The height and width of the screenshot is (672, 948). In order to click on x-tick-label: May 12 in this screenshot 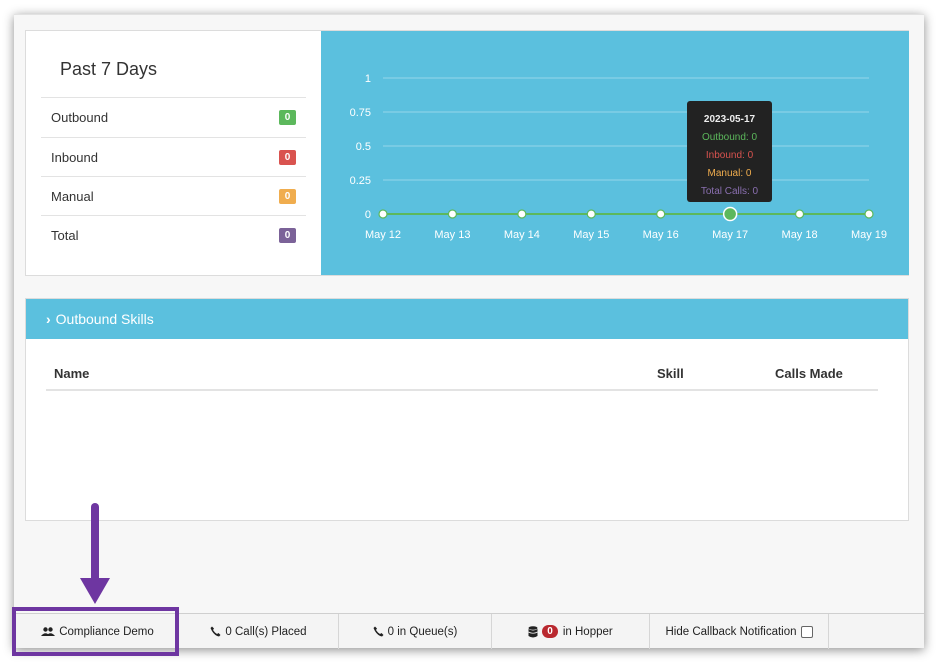, I will do `click(383, 235)`.